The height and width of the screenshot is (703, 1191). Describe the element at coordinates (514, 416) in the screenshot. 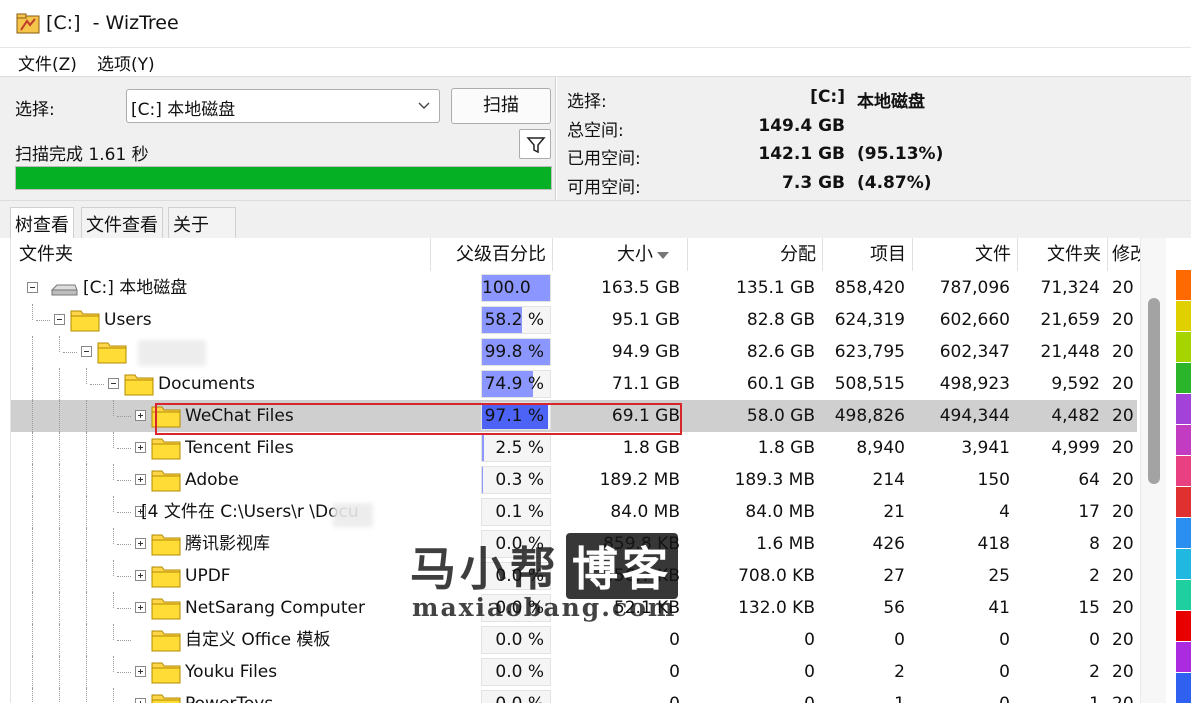

I see `parent-percent-value: 97.1 %` at that location.